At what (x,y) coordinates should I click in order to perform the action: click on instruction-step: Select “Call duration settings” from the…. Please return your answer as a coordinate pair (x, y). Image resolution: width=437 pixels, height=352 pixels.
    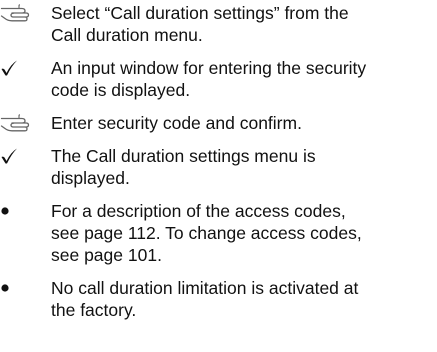
    Looking at the image, I should click on (218, 24).